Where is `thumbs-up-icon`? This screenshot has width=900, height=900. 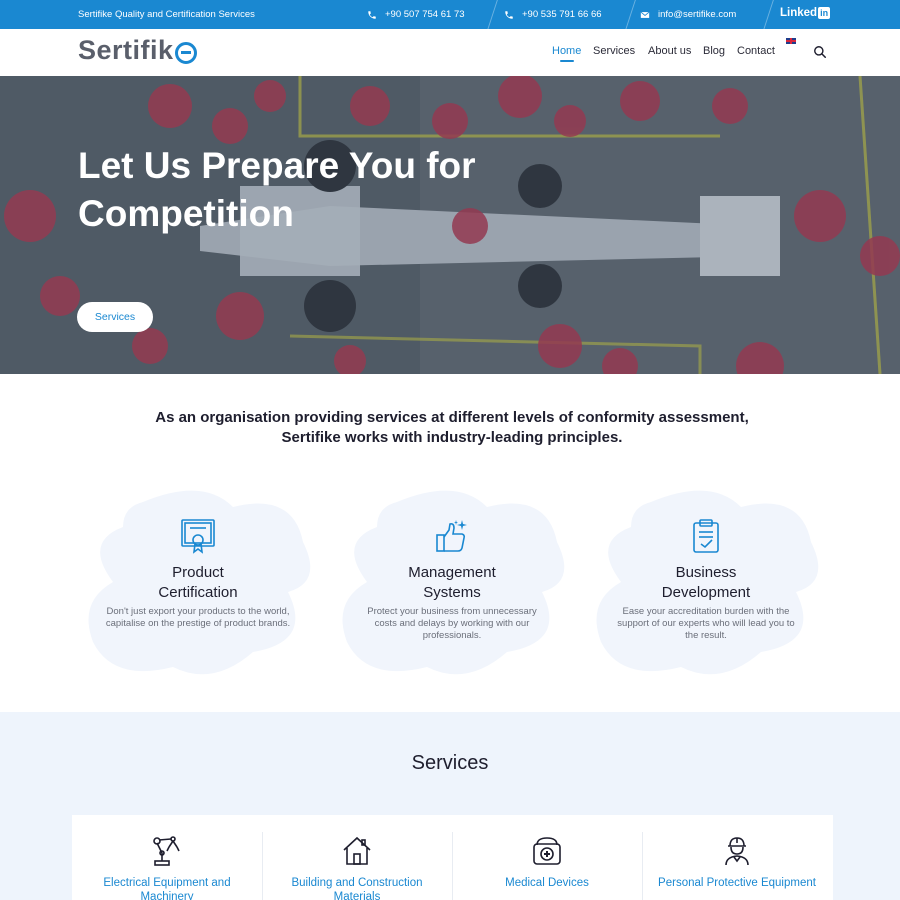
thumbs-up-icon is located at coordinates (451, 536).